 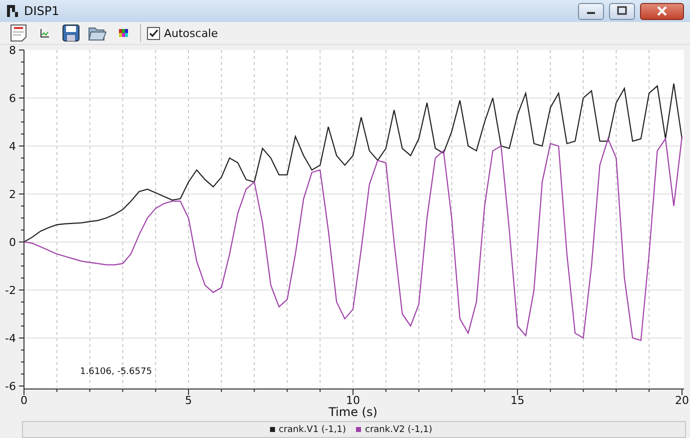 I want to click on maximize-icon, so click(x=622, y=11).